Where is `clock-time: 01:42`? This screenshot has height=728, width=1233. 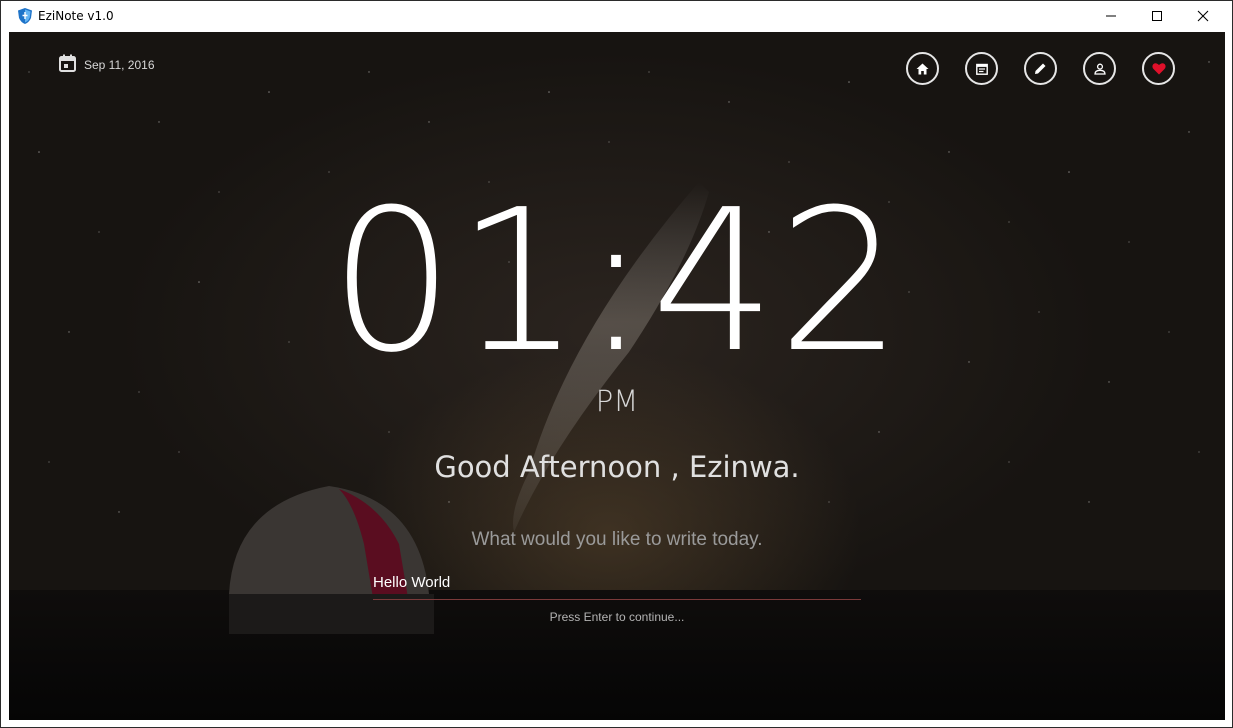
clock-time: 01:42 is located at coordinates (617, 282).